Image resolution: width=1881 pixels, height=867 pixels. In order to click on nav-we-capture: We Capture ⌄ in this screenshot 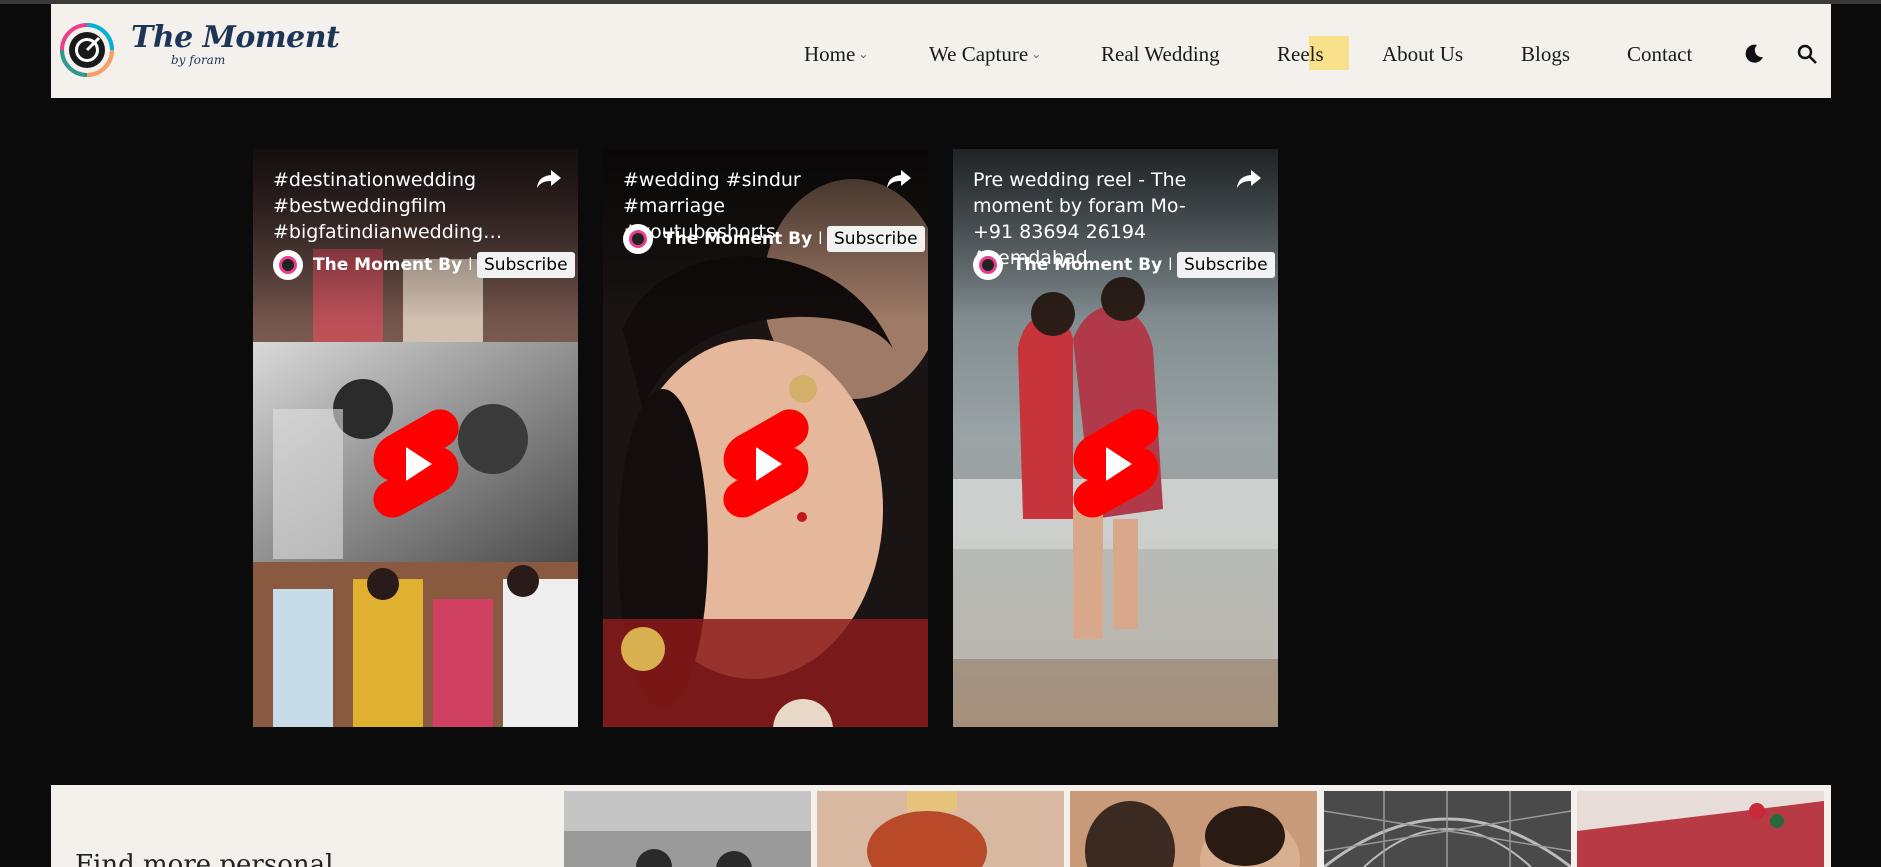, I will do `click(985, 54)`.